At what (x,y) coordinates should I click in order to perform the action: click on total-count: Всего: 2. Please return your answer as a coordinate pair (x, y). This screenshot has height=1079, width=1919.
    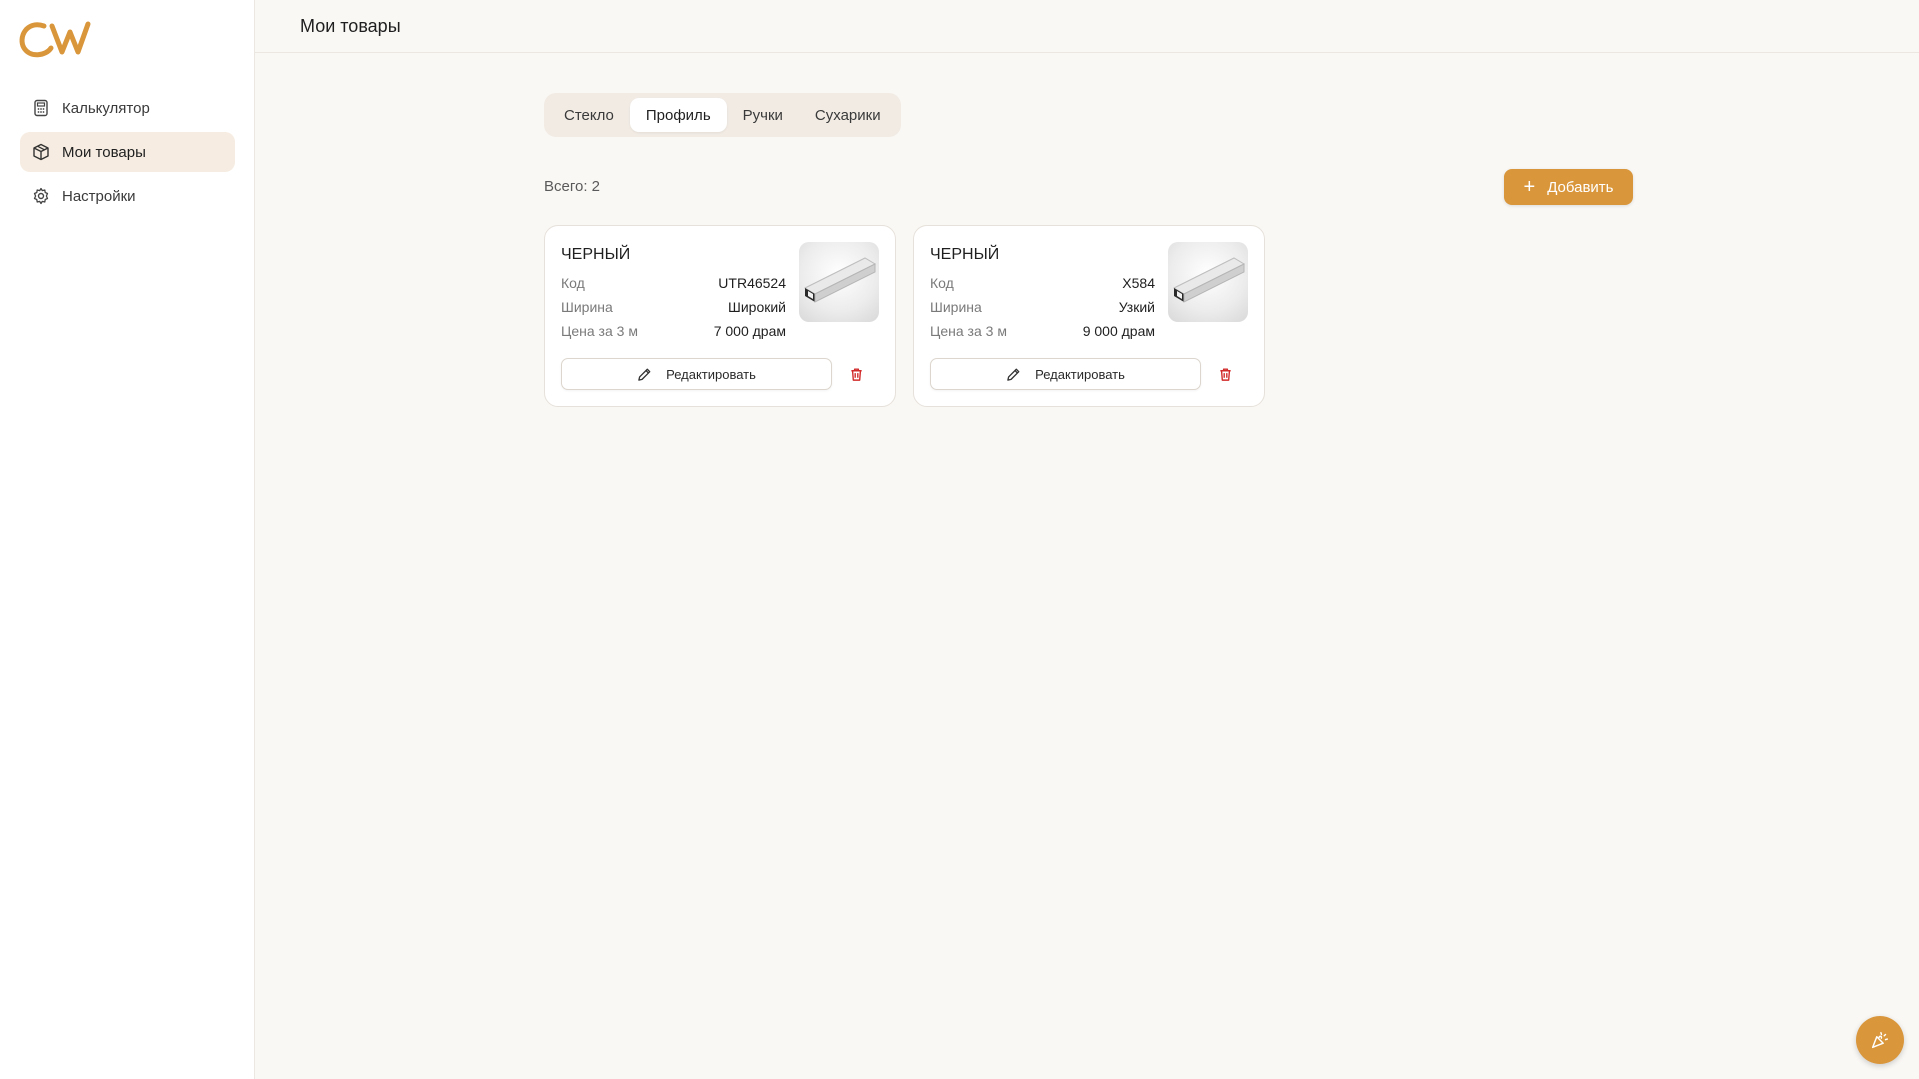
    Looking at the image, I should click on (572, 186).